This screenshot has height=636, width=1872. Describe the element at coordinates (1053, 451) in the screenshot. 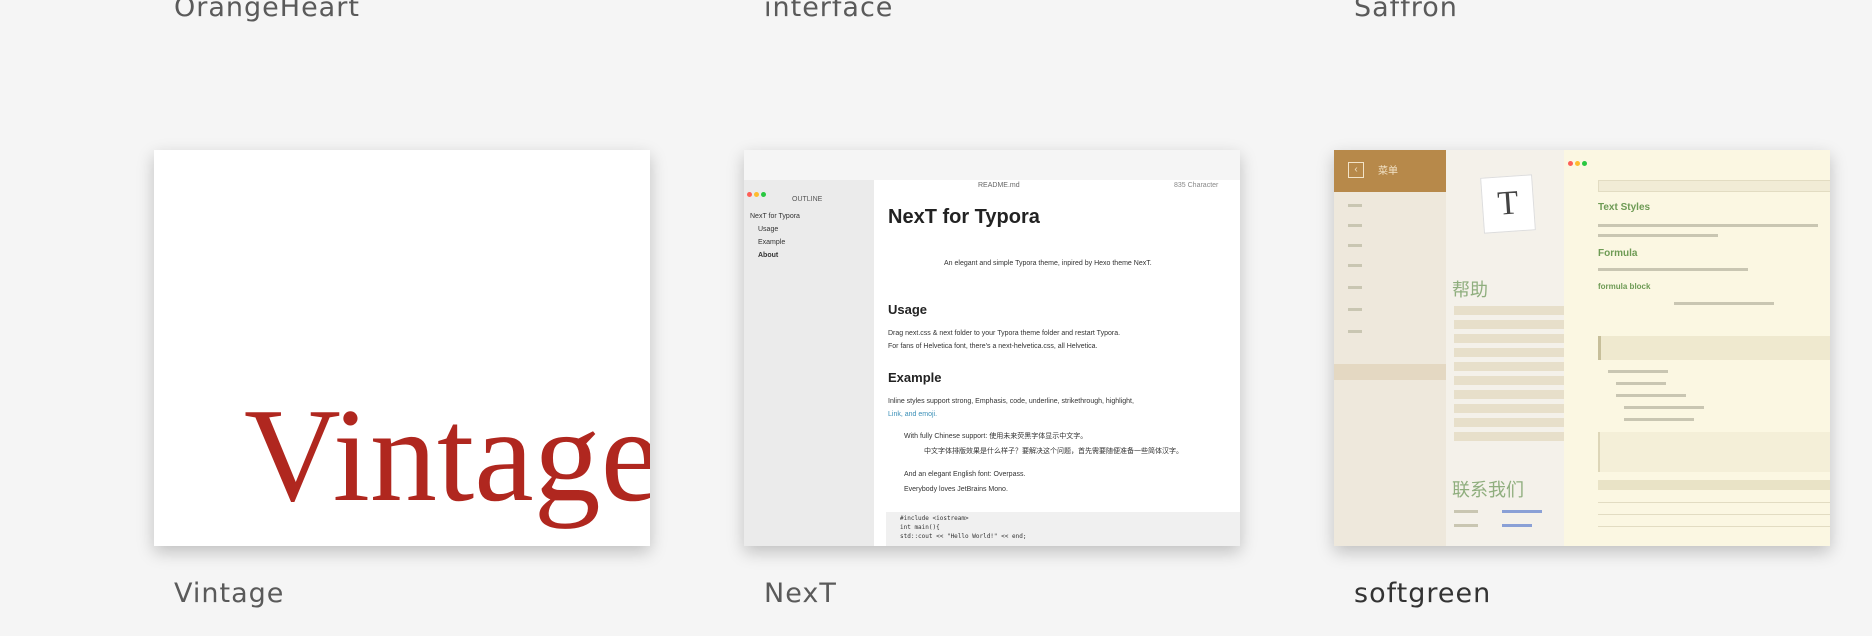

I see `bullet-subitem: 中文字体排版效果是什么样子？要解决这个问题，首先需要随便准备一些简体汉字。` at that location.